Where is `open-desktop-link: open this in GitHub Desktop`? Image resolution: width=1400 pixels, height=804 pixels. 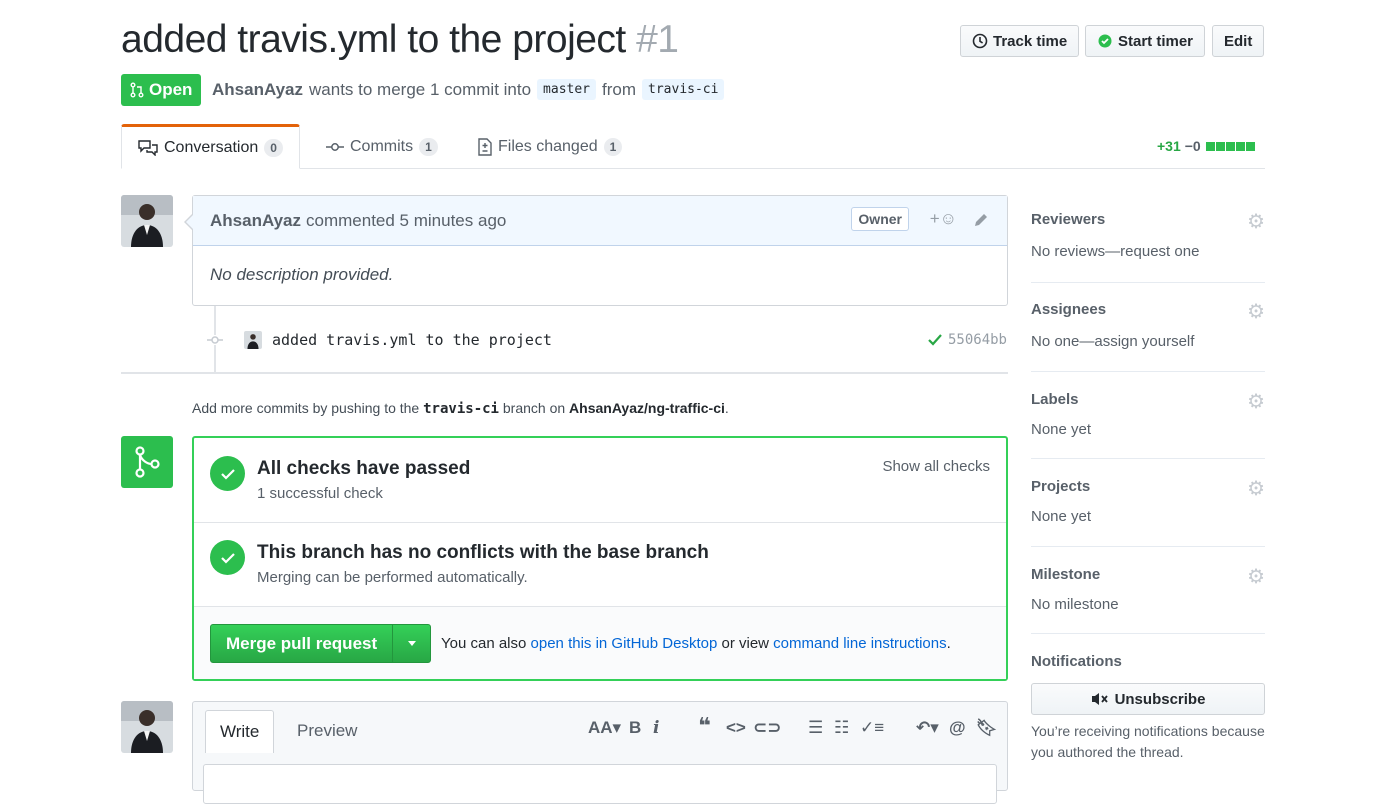
open-desktop-link: open this in GitHub Desktop is located at coordinates (624, 643).